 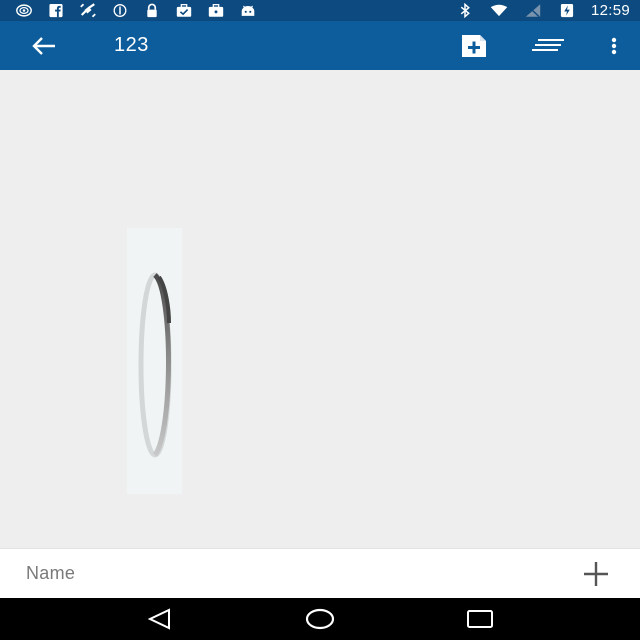 I want to click on system-nav-bar, so click(x=320, y=619).